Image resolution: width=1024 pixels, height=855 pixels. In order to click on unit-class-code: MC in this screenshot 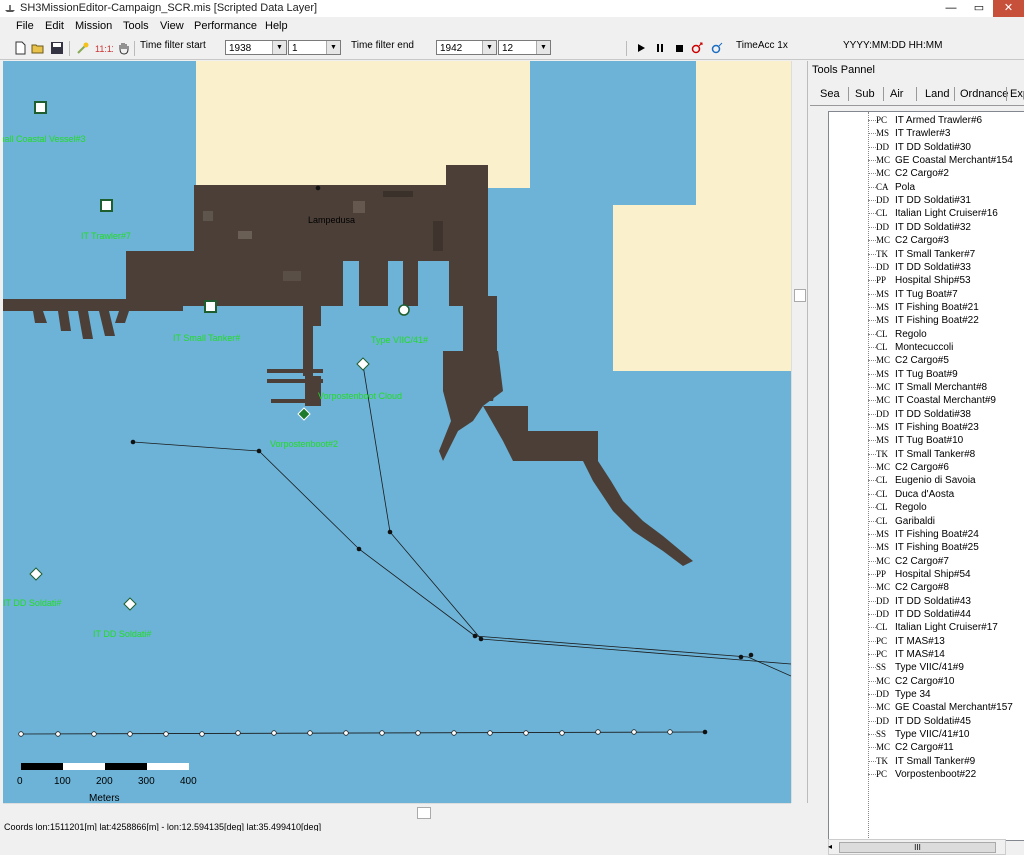, I will do `click(883, 747)`.